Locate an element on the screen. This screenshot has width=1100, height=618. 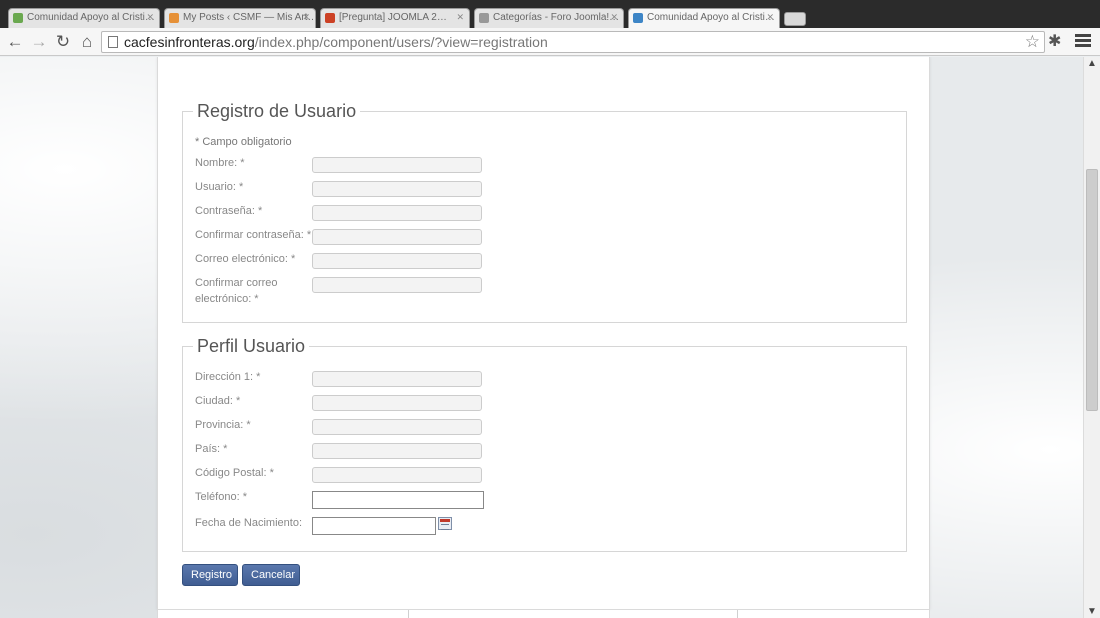
bookmark-star-icon: ☆ is located at coordinates (1032, 42).